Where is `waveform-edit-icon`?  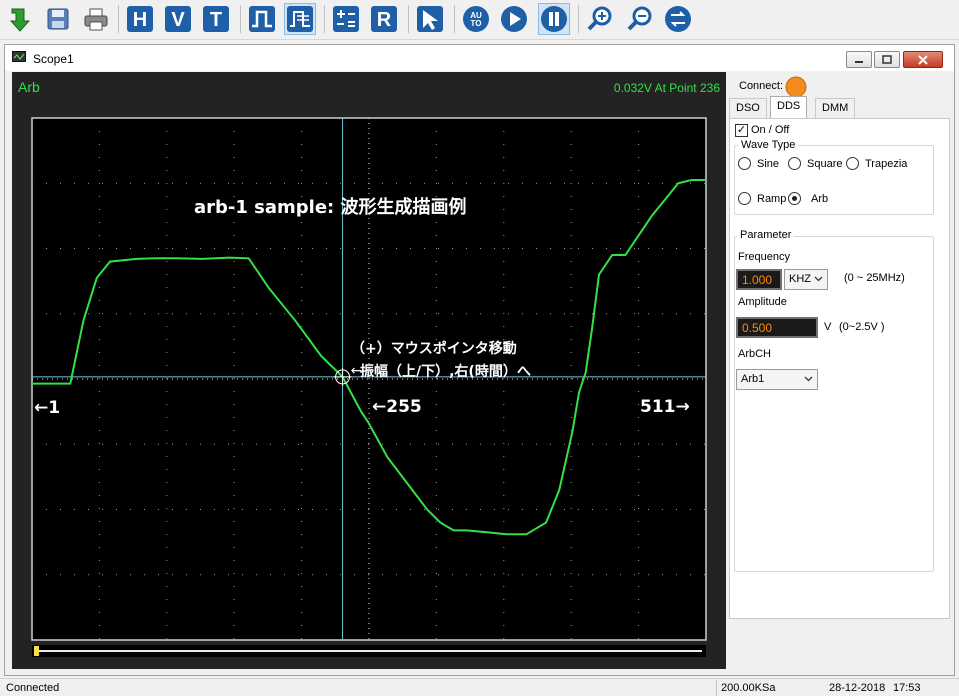 waveform-edit-icon is located at coordinates (300, 19).